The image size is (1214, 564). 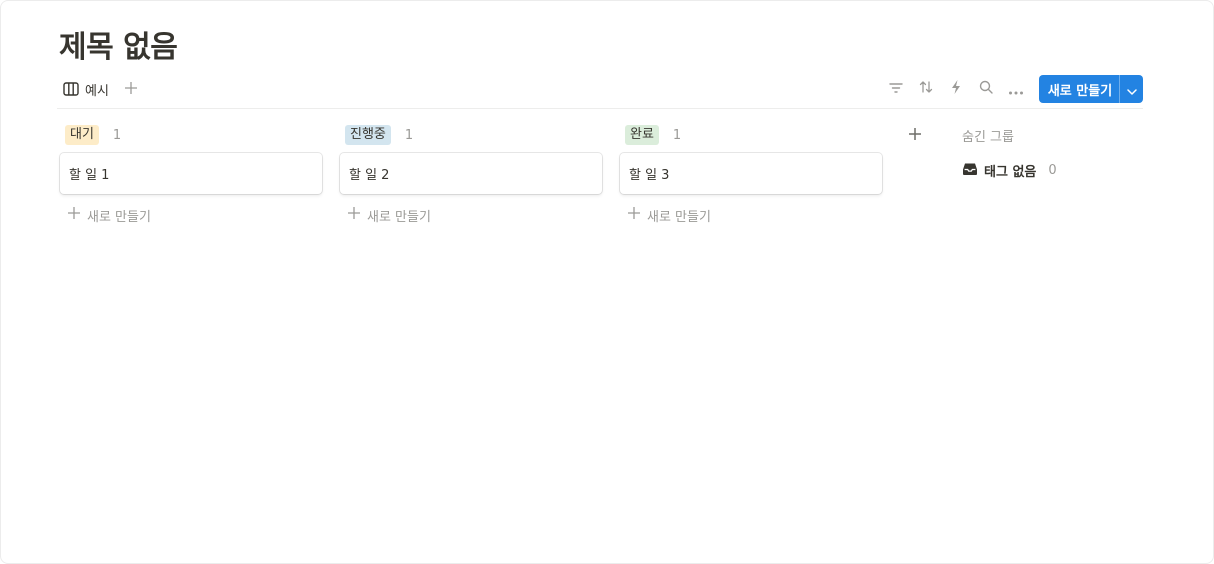 I want to click on filter-icon, so click(x=896, y=89).